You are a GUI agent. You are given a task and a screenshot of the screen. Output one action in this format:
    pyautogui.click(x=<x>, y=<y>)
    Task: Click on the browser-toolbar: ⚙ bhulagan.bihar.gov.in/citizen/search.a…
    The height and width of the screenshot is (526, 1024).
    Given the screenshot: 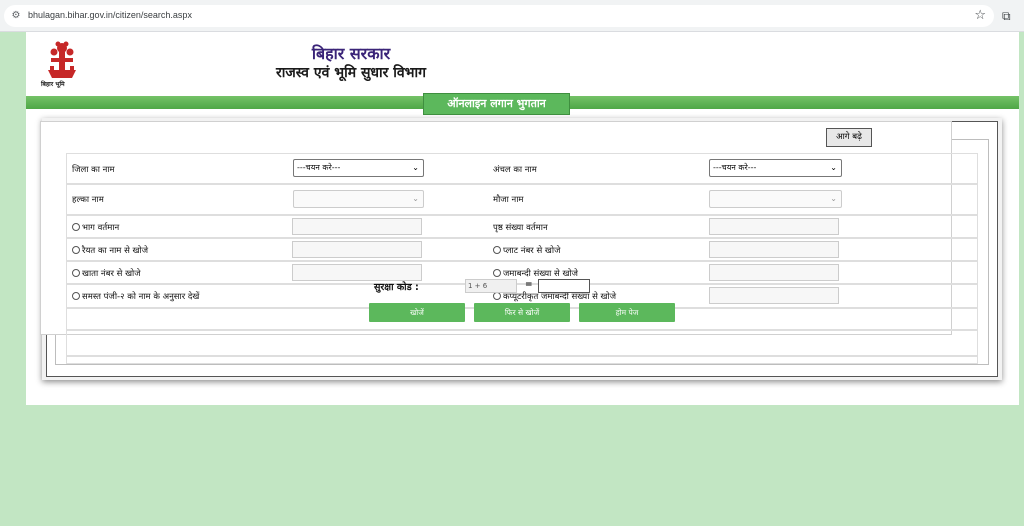 What is the action you would take?
    pyautogui.click(x=512, y=16)
    